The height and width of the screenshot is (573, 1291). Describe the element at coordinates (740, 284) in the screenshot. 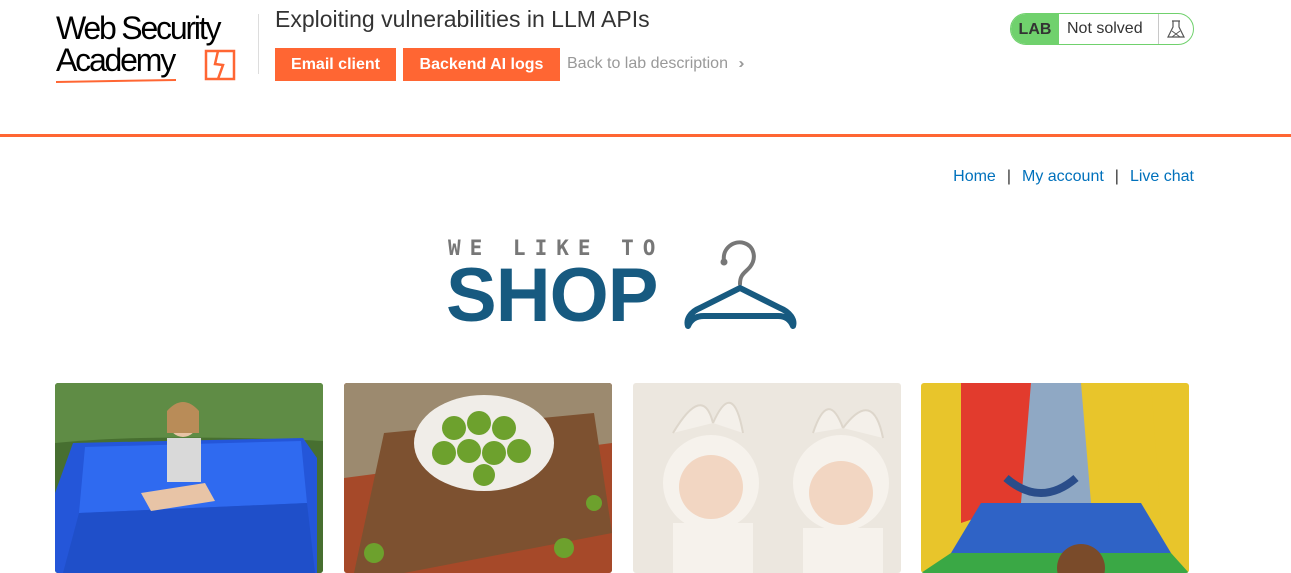

I see `hanger-icon` at that location.